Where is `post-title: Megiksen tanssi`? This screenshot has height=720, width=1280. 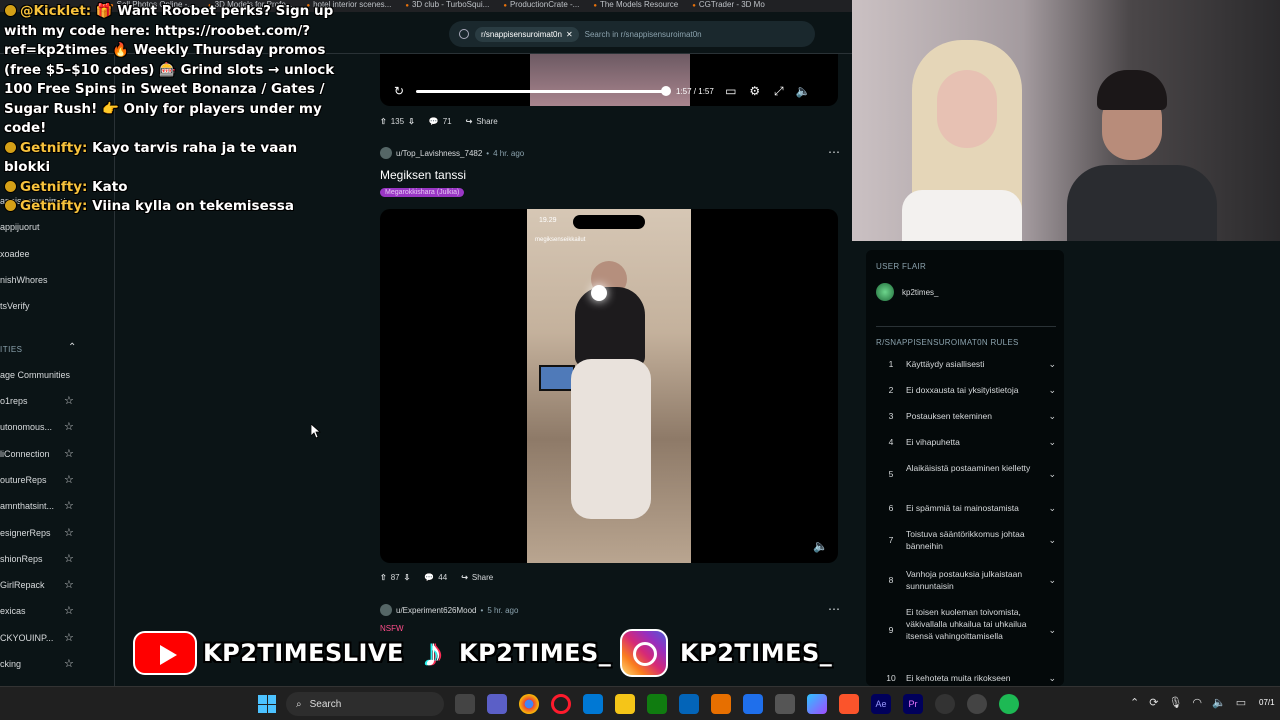 post-title: Megiksen tanssi is located at coordinates (423, 175).